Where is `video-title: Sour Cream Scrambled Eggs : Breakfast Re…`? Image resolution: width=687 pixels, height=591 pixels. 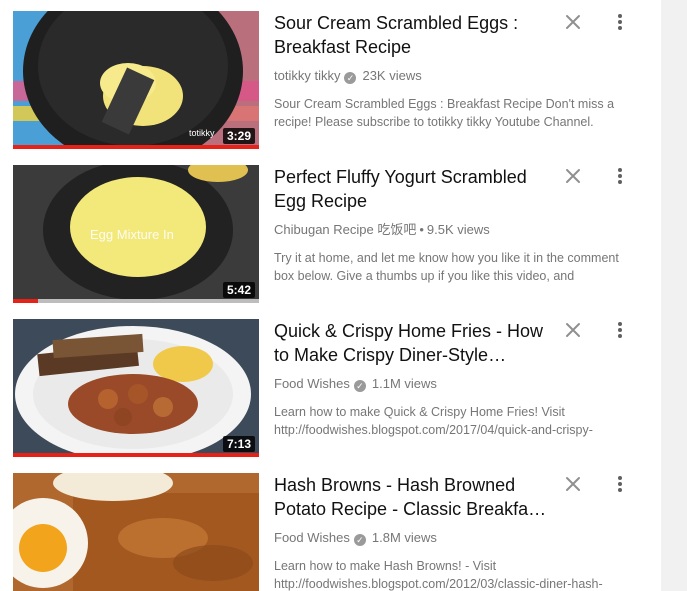 video-title: Sour Cream Scrambled Eggs : Breakfast Re… is located at coordinates (411, 35).